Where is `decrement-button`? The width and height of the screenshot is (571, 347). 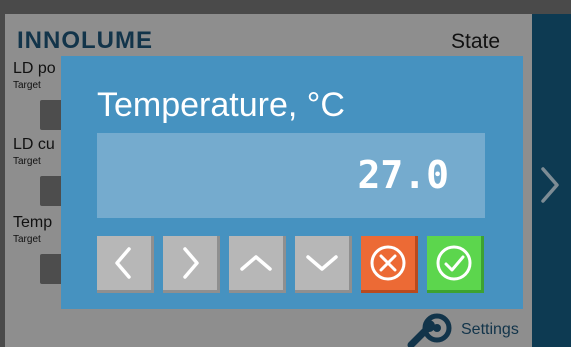
decrement-button is located at coordinates (323, 264).